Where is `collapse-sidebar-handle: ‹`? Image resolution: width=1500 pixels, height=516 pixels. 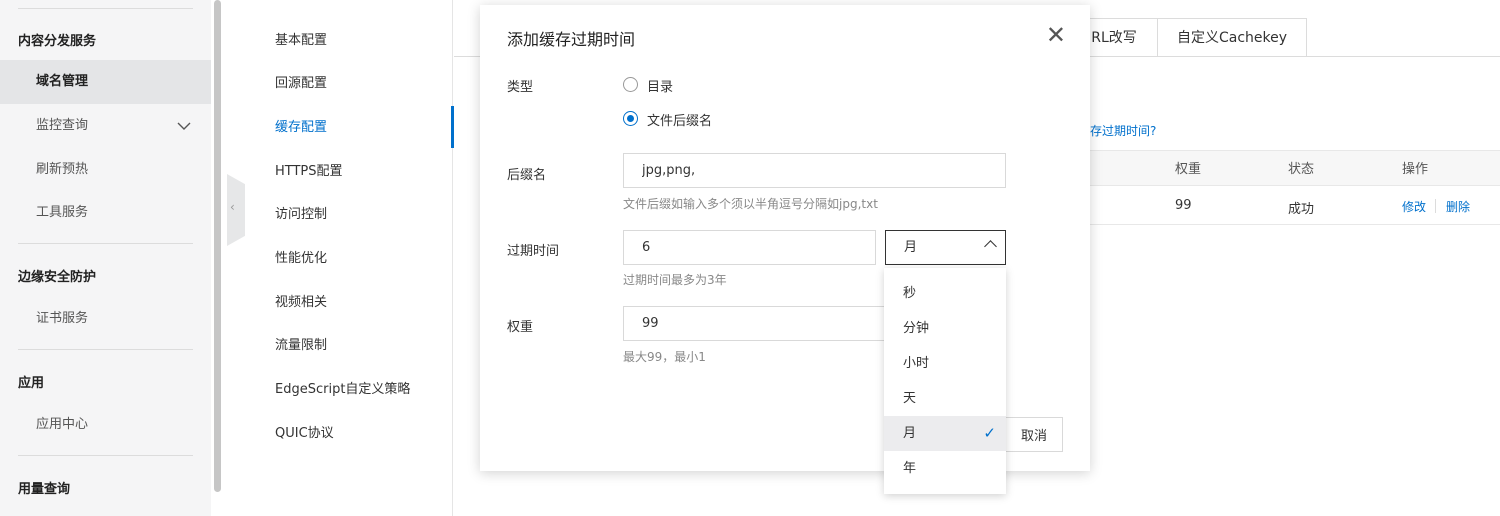 collapse-sidebar-handle: ‹ is located at coordinates (236, 210).